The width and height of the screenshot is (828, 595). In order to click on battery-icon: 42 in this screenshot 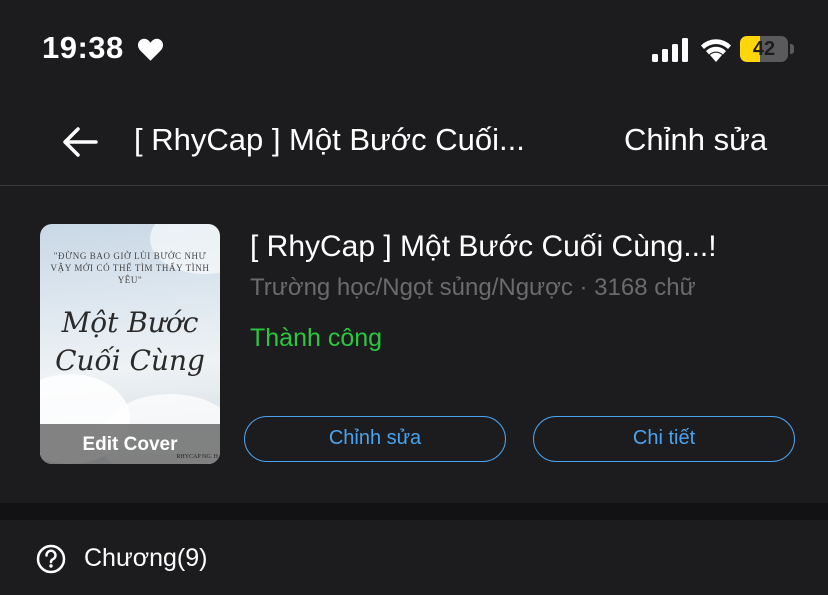, I will do `click(764, 49)`.